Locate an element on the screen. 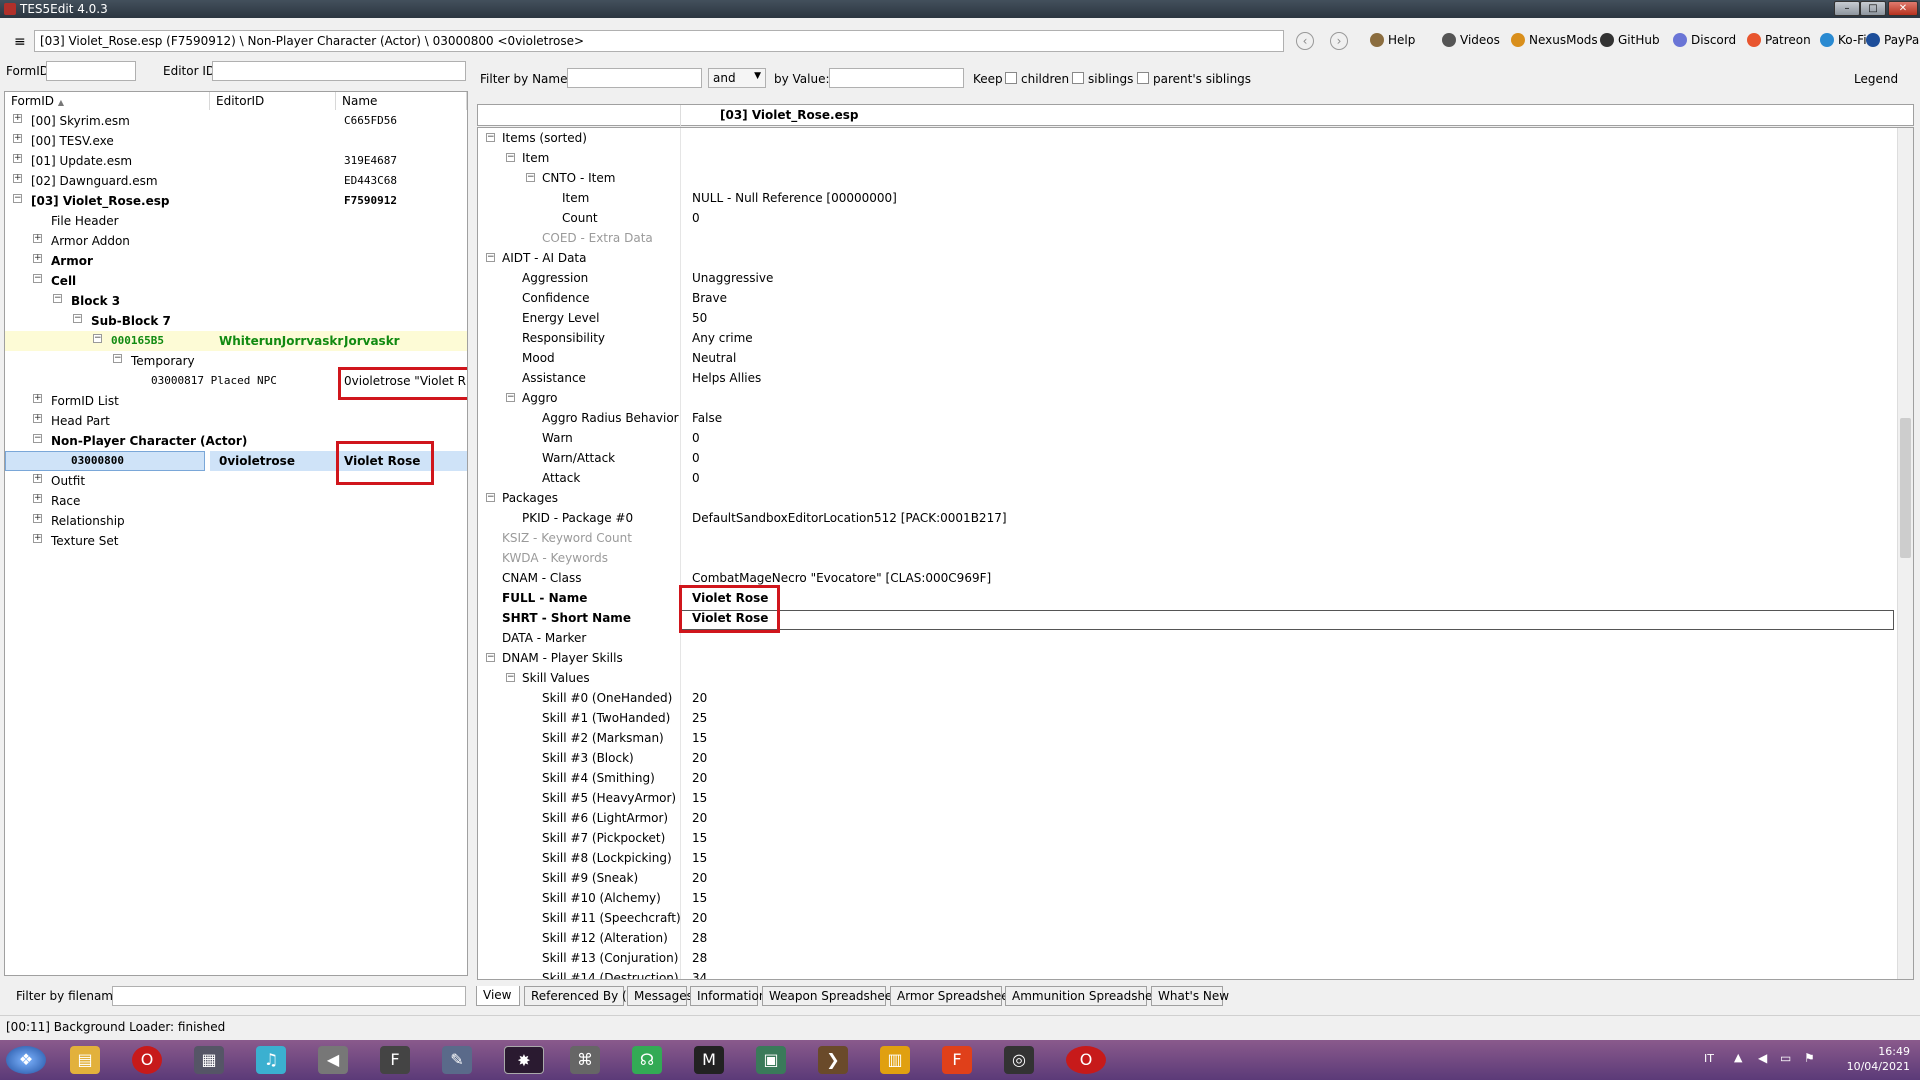  record-row: Count 0 is located at coordinates (1187, 218).